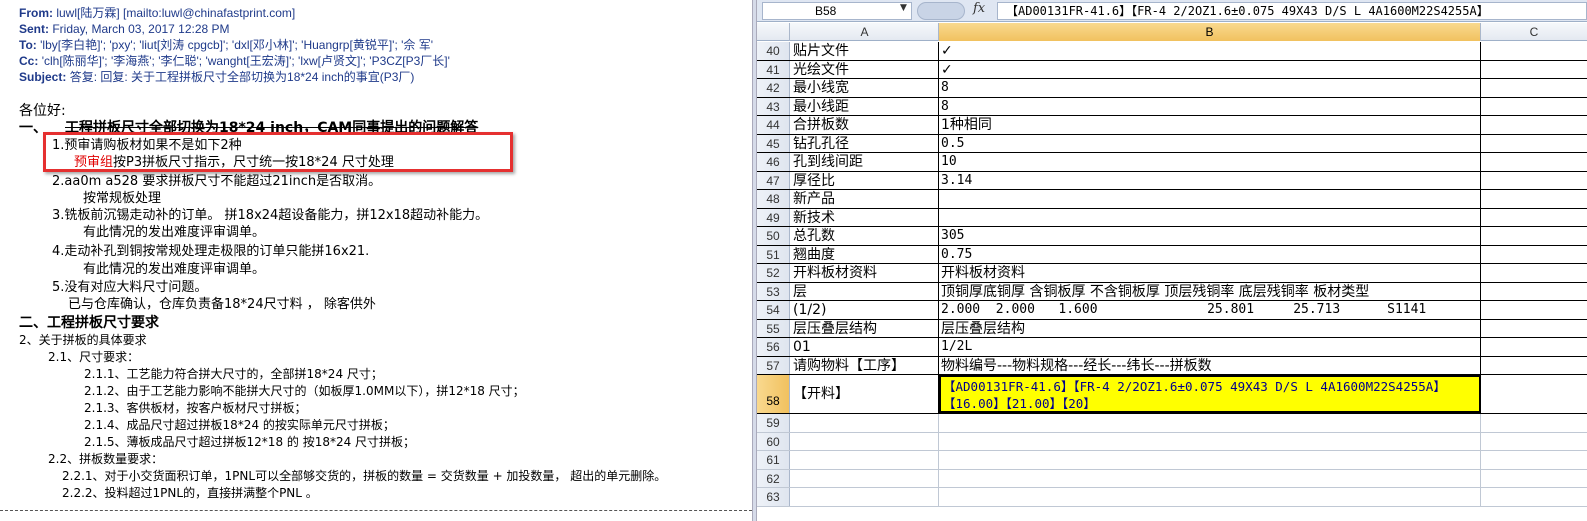  What do you see at coordinates (773, 423) in the screenshot?
I see `row-number: 59` at bounding box center [773, 423].